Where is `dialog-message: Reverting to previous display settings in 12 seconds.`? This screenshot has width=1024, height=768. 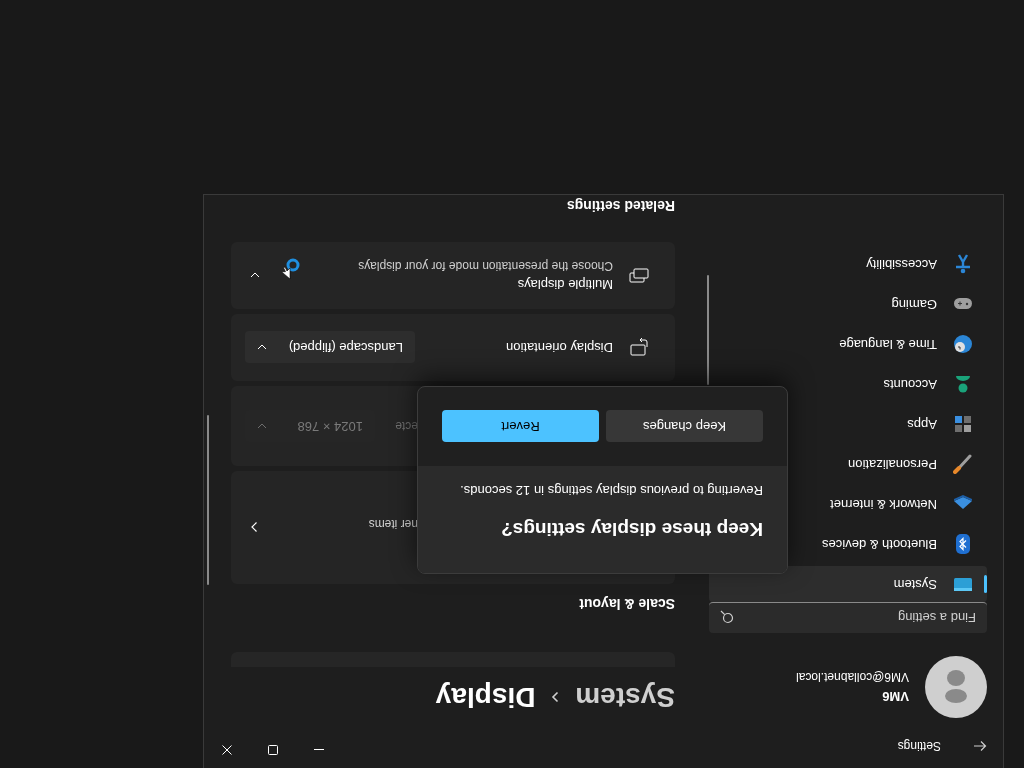 dialog-message: Reverting to previous display settings in 12 seconds. is located at coordinates (611, 491).